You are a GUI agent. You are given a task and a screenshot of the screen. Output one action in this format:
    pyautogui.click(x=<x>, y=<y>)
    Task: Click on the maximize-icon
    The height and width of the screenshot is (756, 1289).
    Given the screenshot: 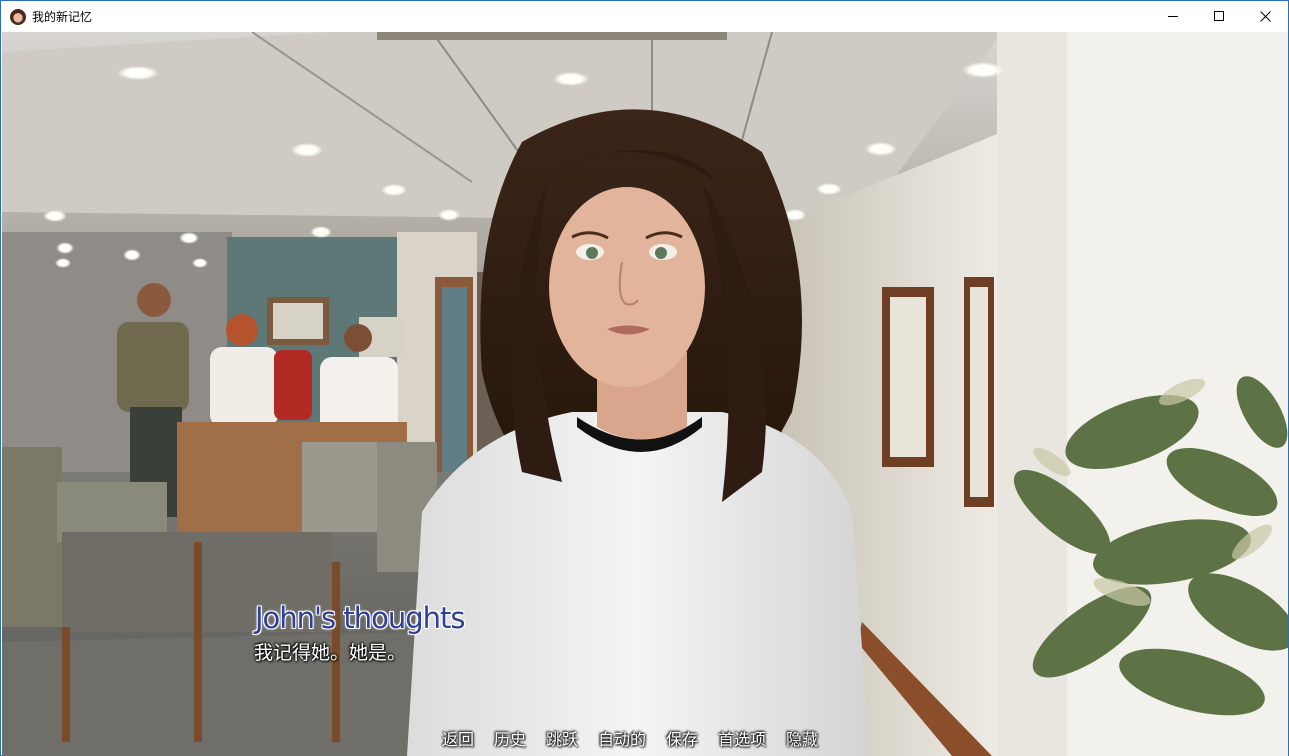 What is the action you would take?
    pyautogui.click(x=1218, y=16)
    